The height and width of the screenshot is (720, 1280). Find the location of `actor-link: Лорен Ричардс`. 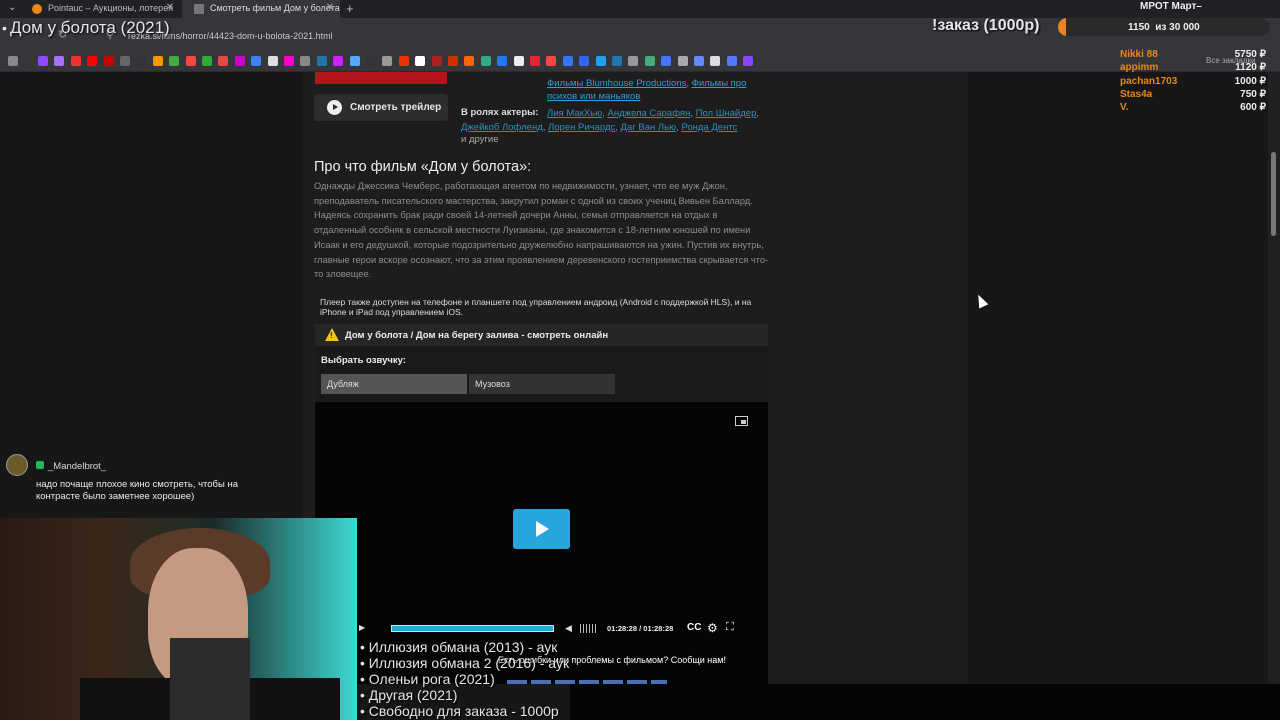

actor-link: Лорен Ричардс is located at coordinates (581, 127).